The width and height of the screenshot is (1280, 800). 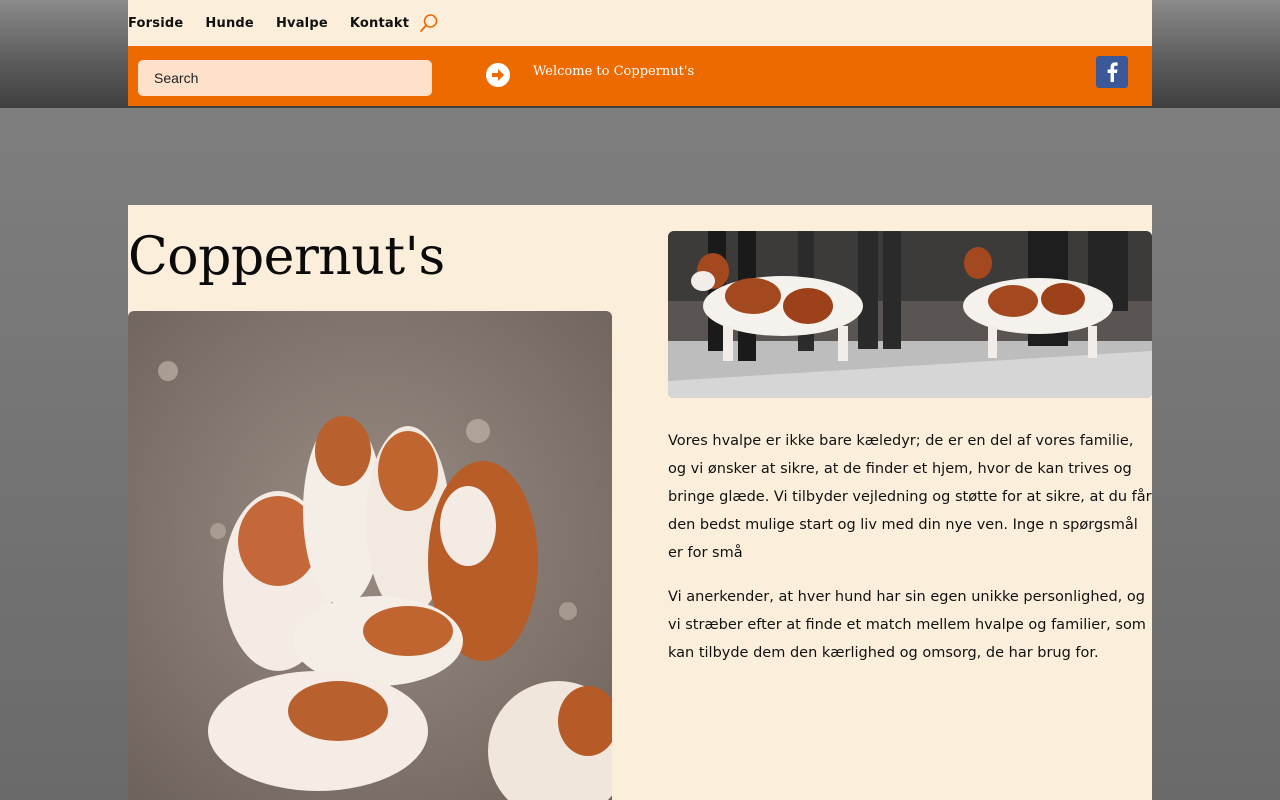 I want to click on arrow-right-circle-icon, so click(x=498, y=75).